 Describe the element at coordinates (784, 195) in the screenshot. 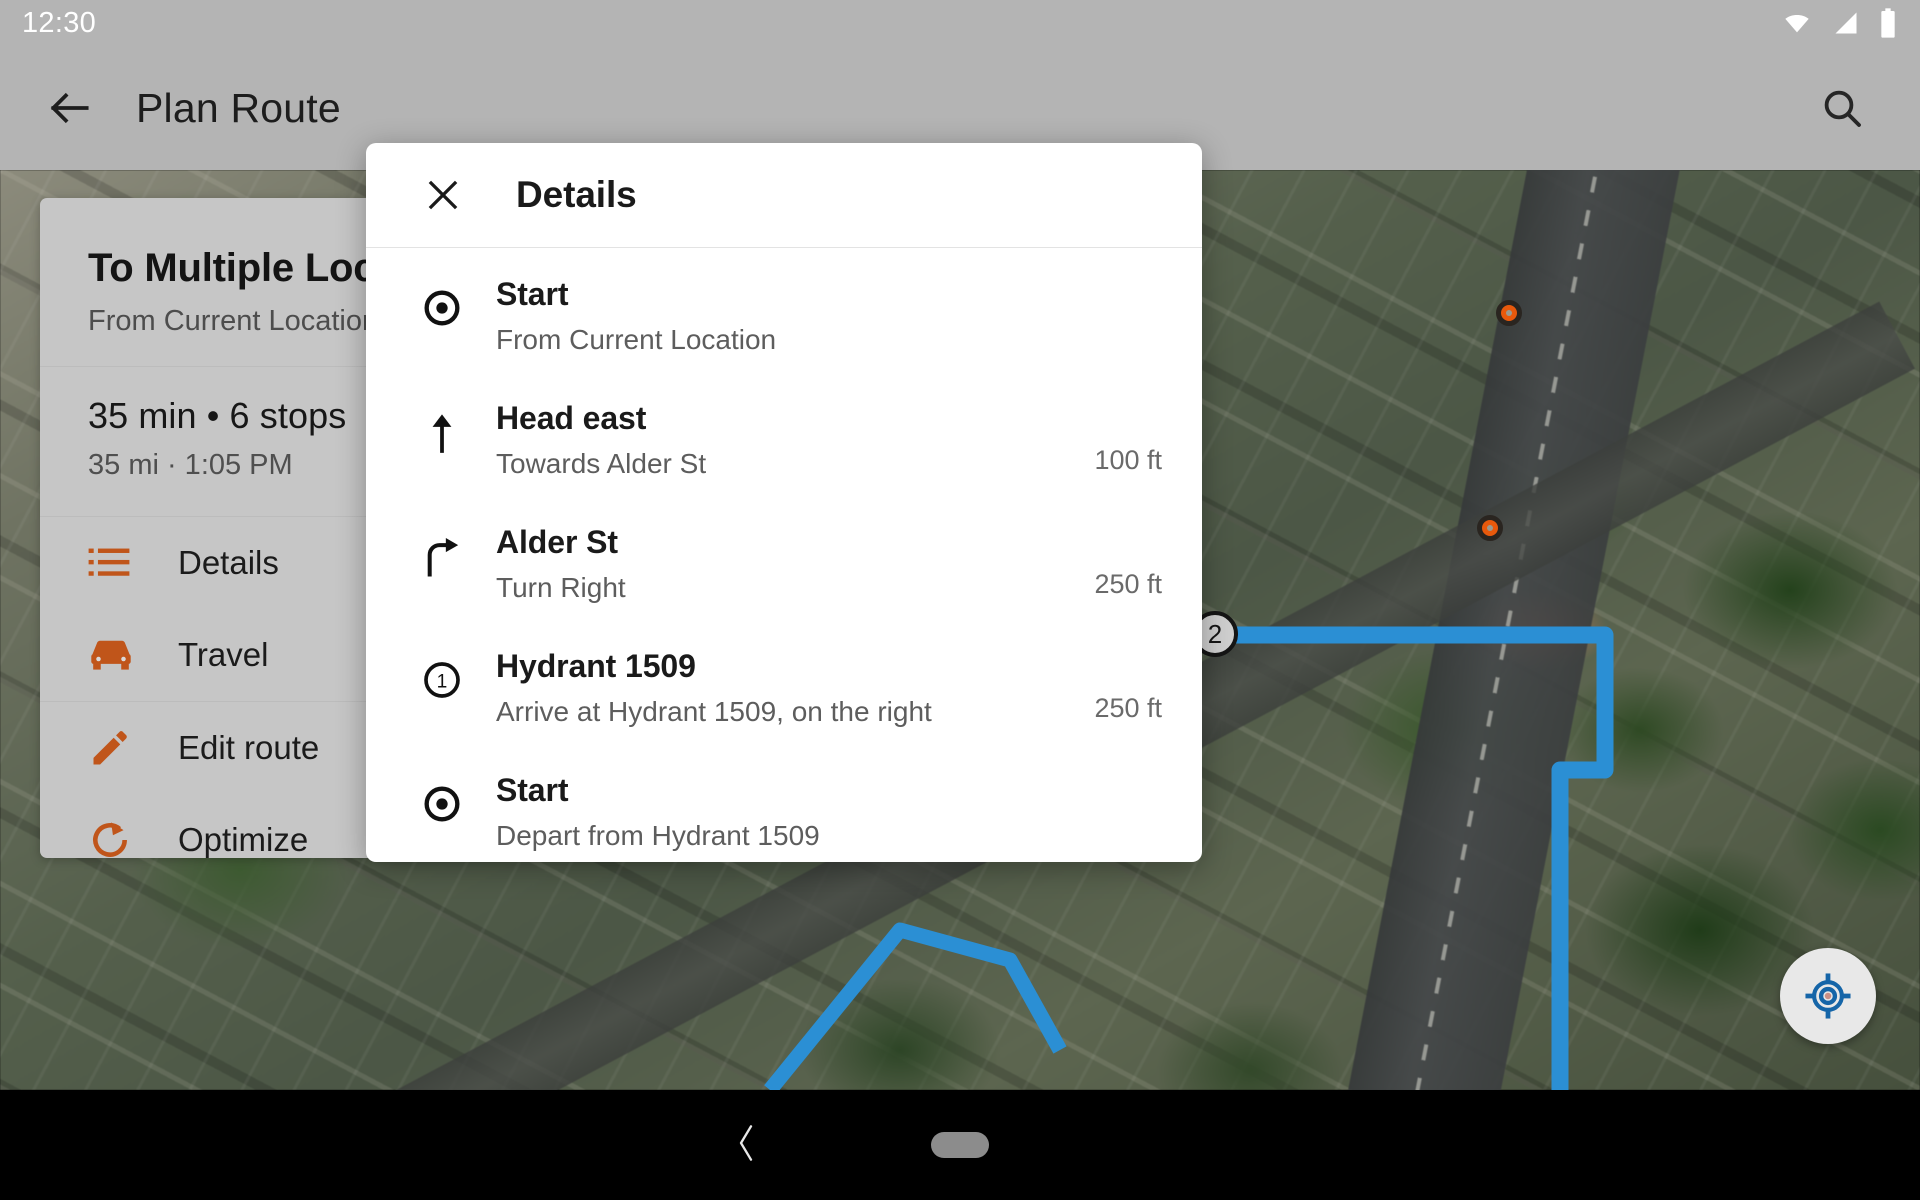

I see `dialog-header: Details` at that location.